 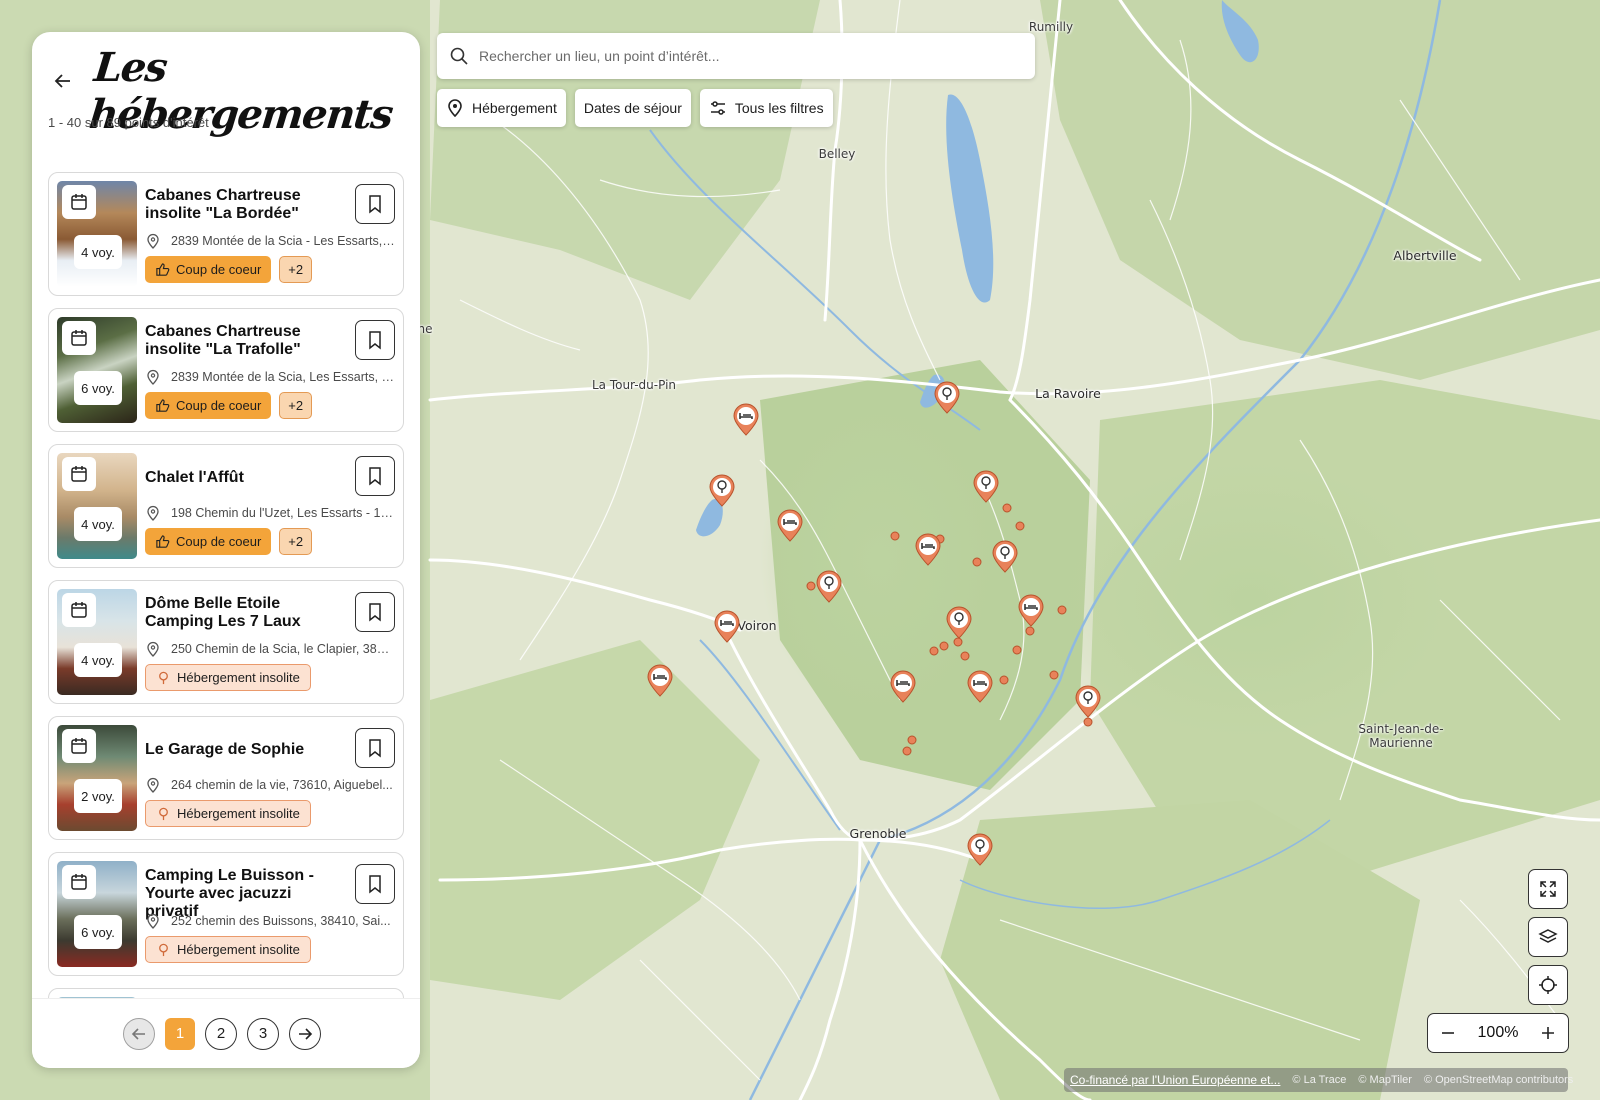 I want to click on zoom-in-button, so click(x=1548, y=1033).